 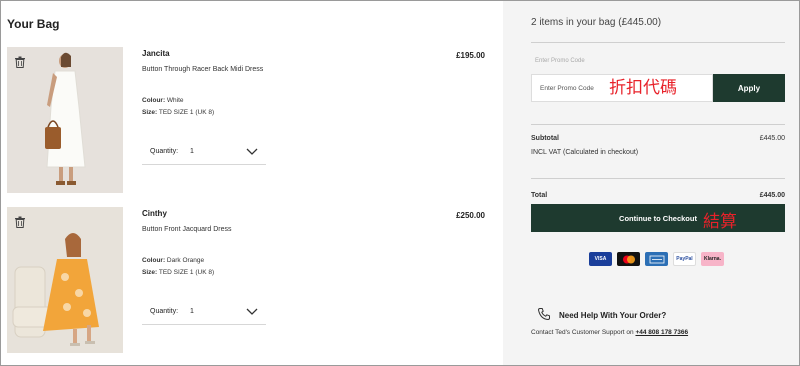 I want to click on vat-row: INCL VAT (Calculated in checkout), so click(x=658, y=152).